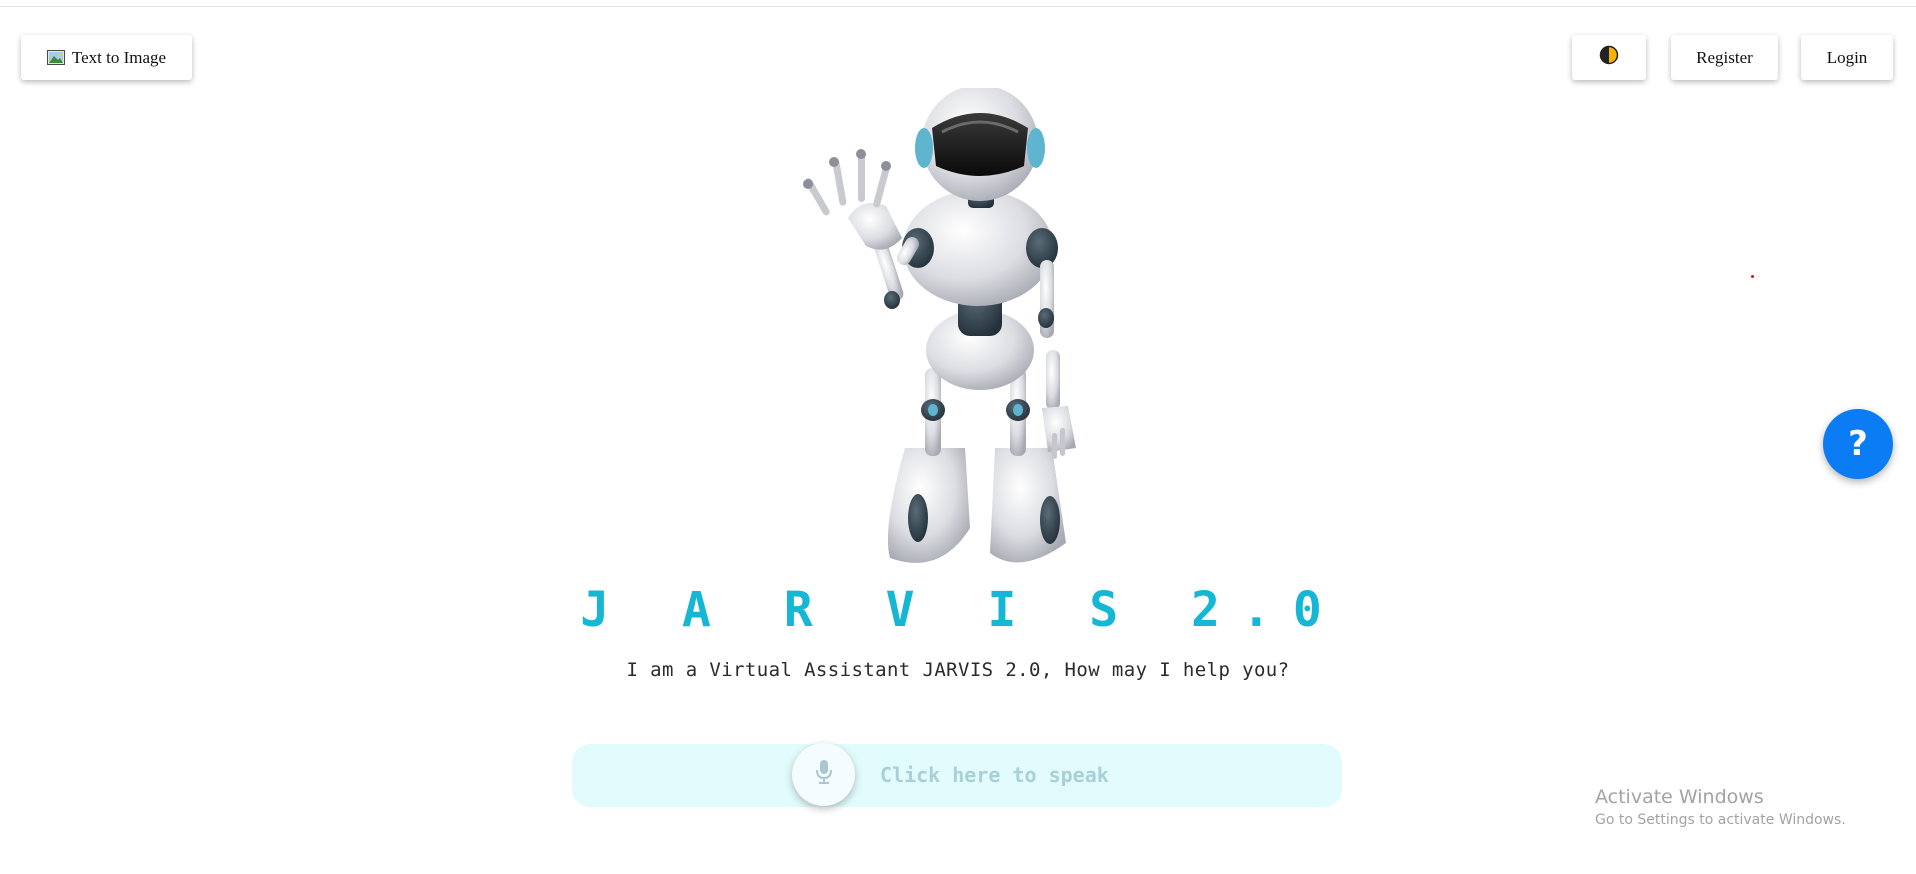 This screenshot has width=1916, height=874. Describe the element at coordinates (960, 329) in the screenshot. I see `robot-illustration` at that location.